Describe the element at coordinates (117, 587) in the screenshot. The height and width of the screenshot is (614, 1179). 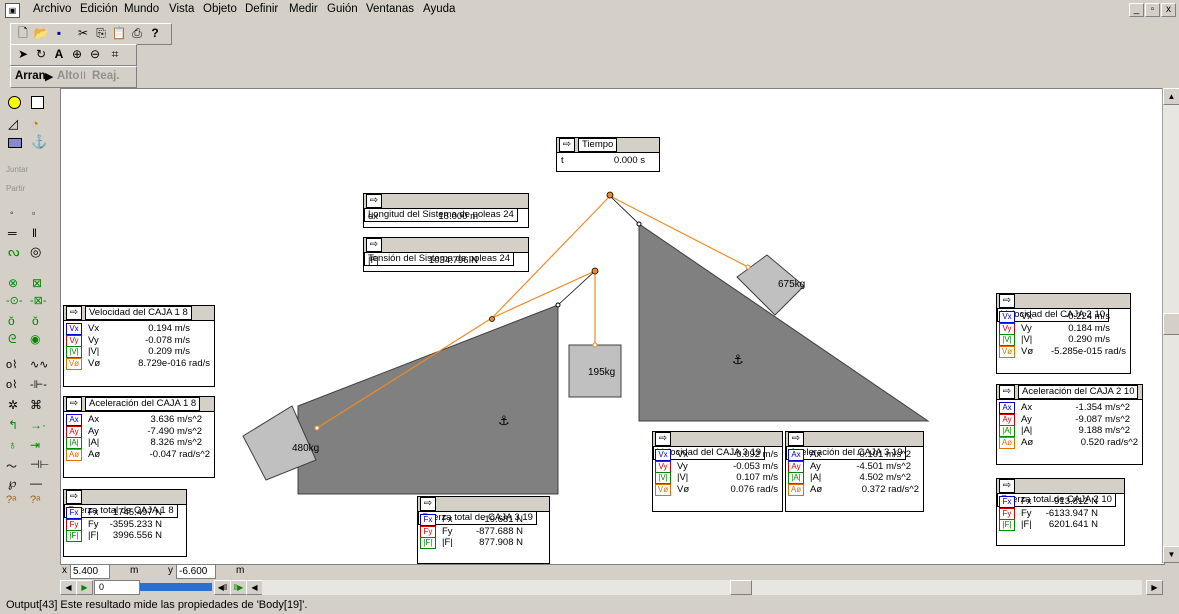
I see `frame-field: 0` at that location.